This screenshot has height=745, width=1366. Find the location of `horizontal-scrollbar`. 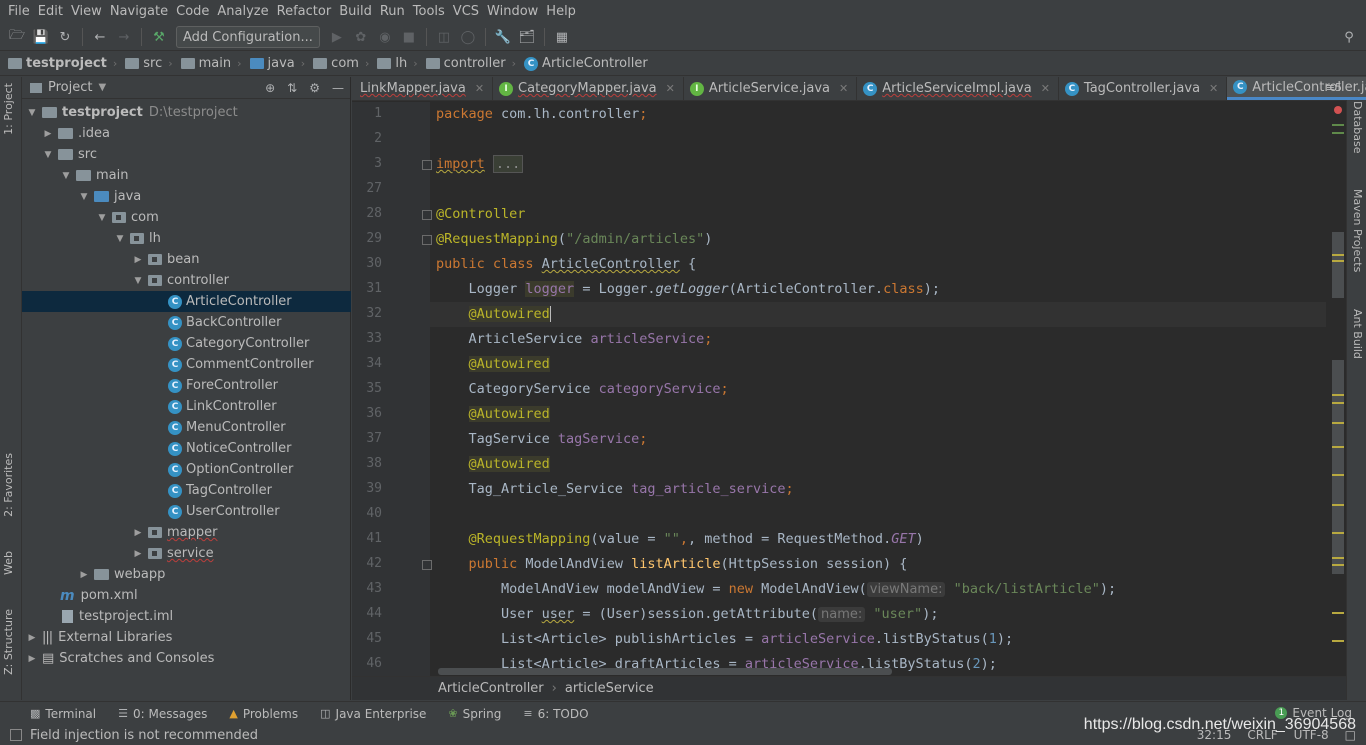

horizontal-scrollbar is located at coordinates (665, 671).